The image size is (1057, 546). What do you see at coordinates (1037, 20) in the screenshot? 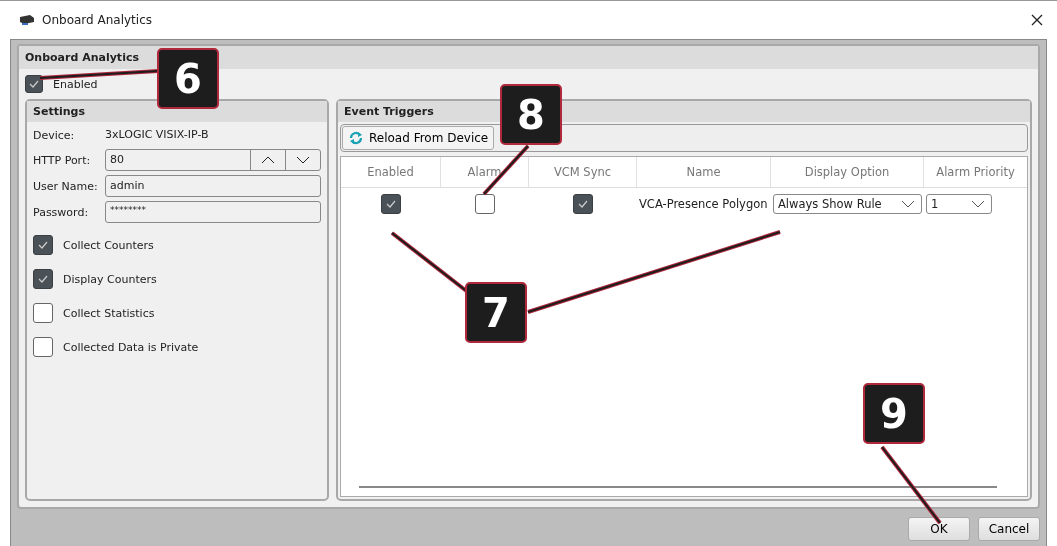
I see `close-icon` at bounding box center [1037, 20].